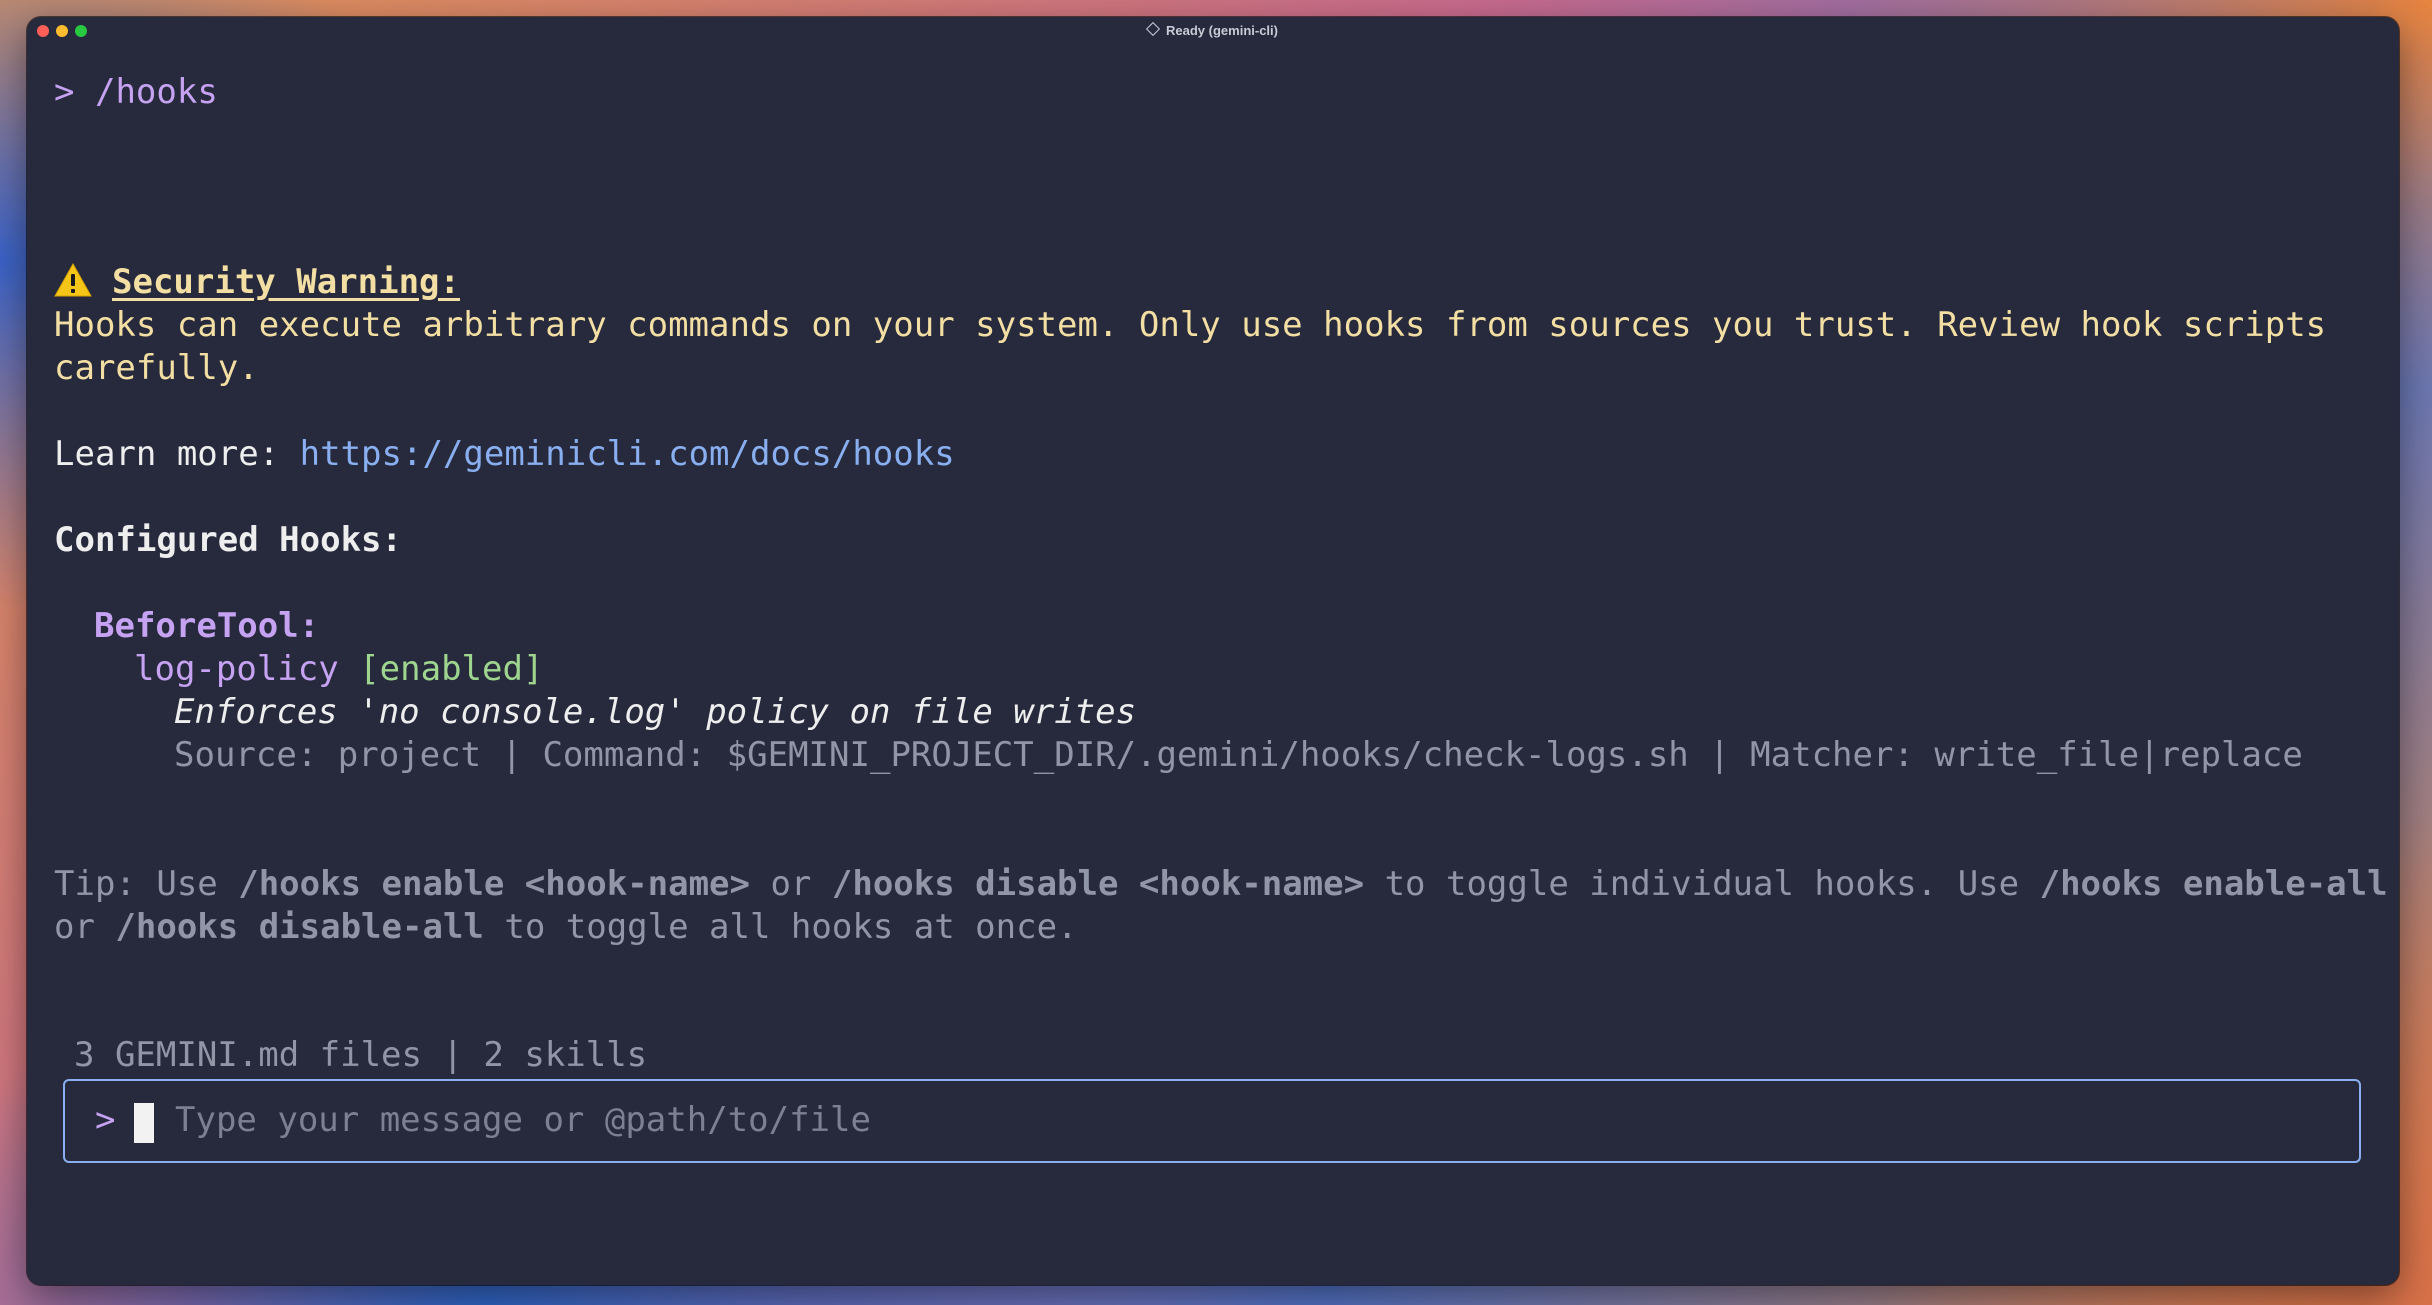 The height and width of the screenshot is (1305, 2432). What do you see at coordinates (236, 669) in the screenshot?
I see `hook-name: log-policy` at bounding box center [236, 669].